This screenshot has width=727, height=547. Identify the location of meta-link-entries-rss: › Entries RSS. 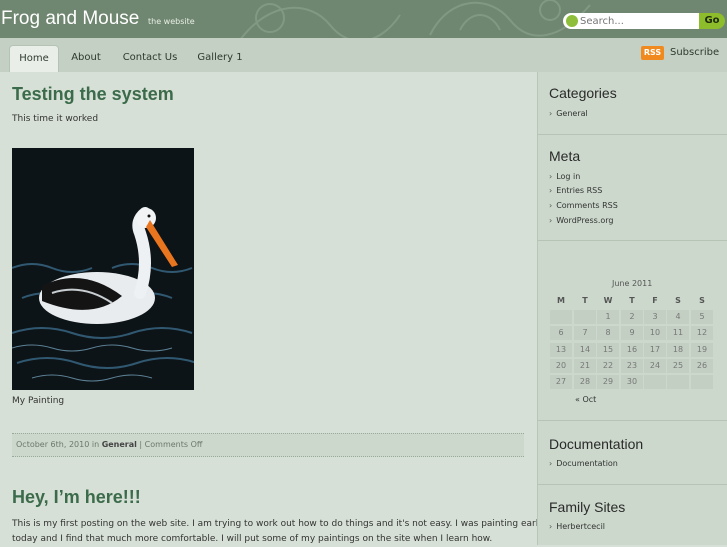
(575, 190).